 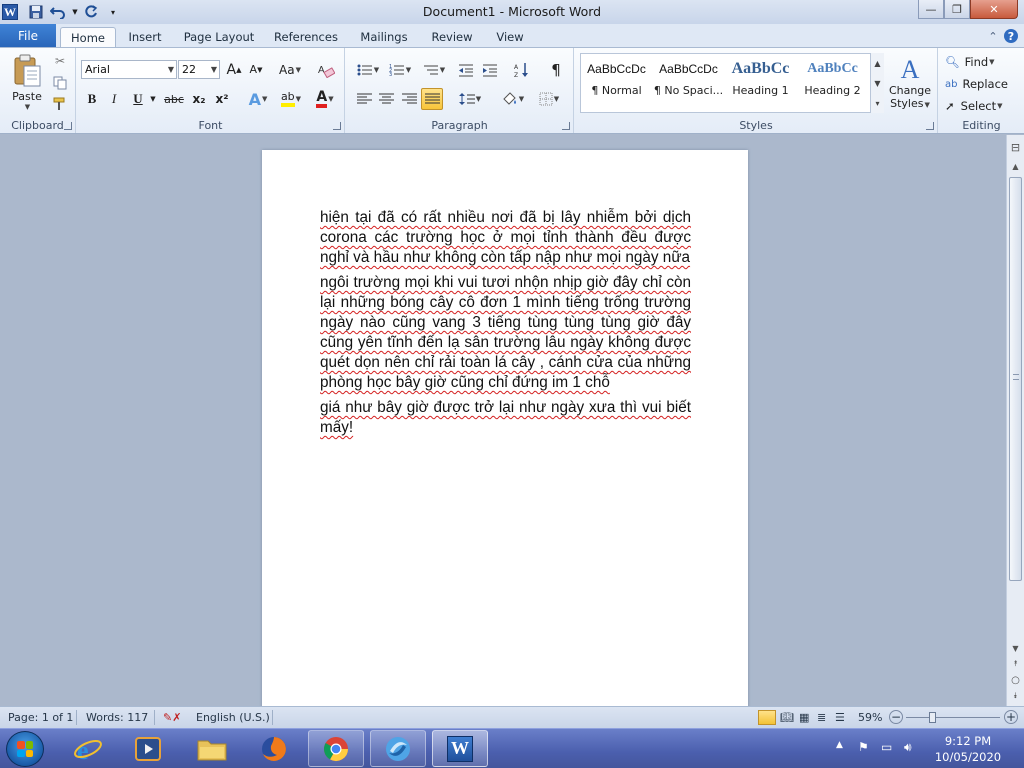 What do you see at coordinates (1015, 379) in the screenshot?
I see `scroll-thumb` at bounding box center [1015, 379].